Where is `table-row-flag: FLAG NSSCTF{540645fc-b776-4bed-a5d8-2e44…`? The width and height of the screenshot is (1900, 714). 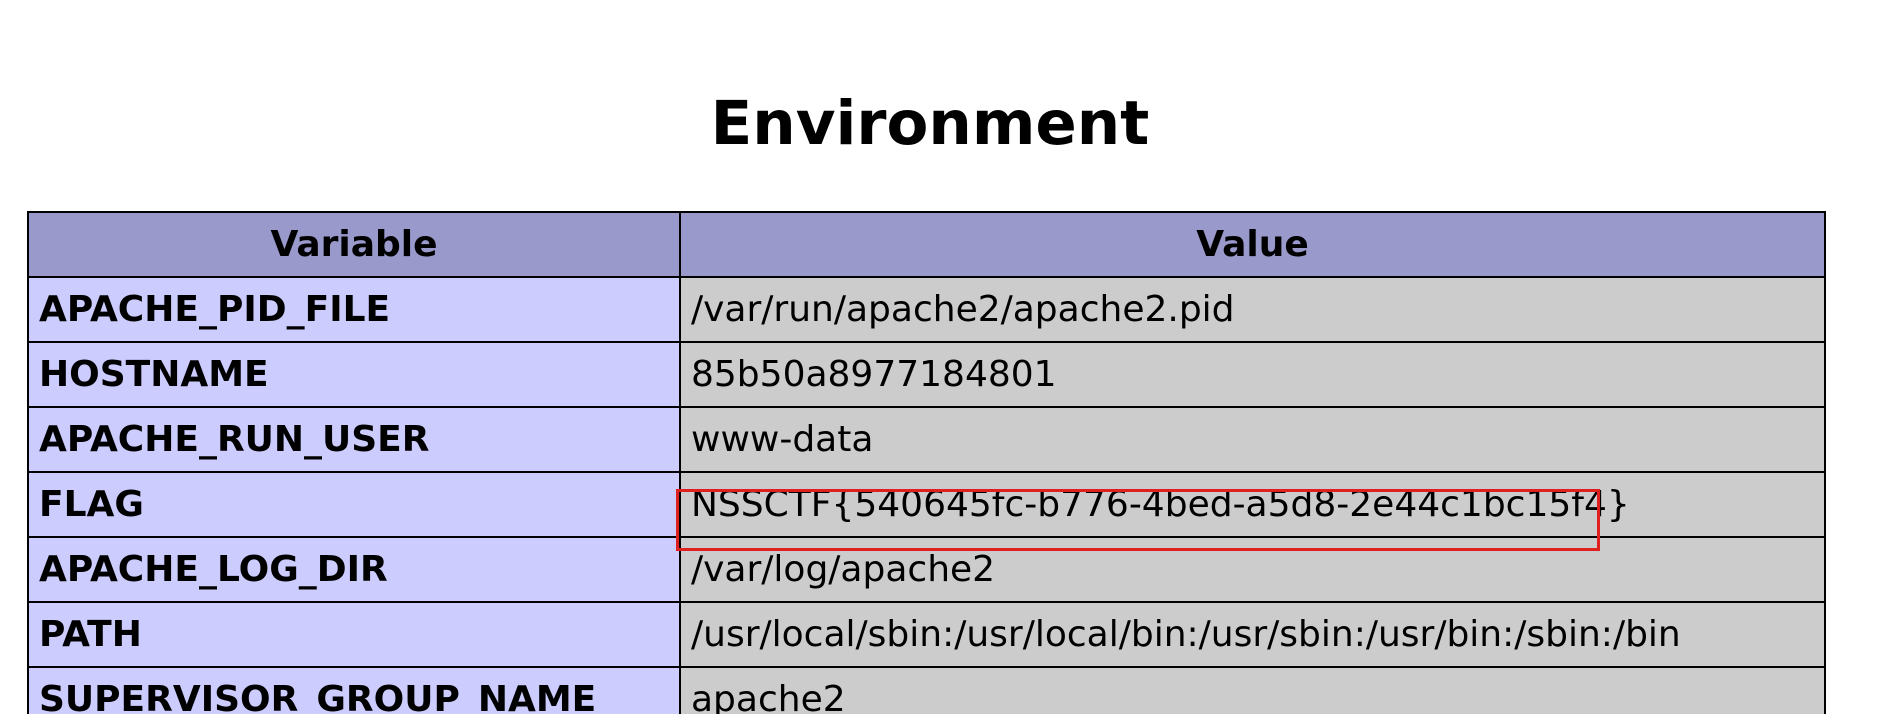 table-row-flag: FLAG NSSCTF{540645fc-b776-4bed-a5d8-2e44… is located at coordinates (926, 504).